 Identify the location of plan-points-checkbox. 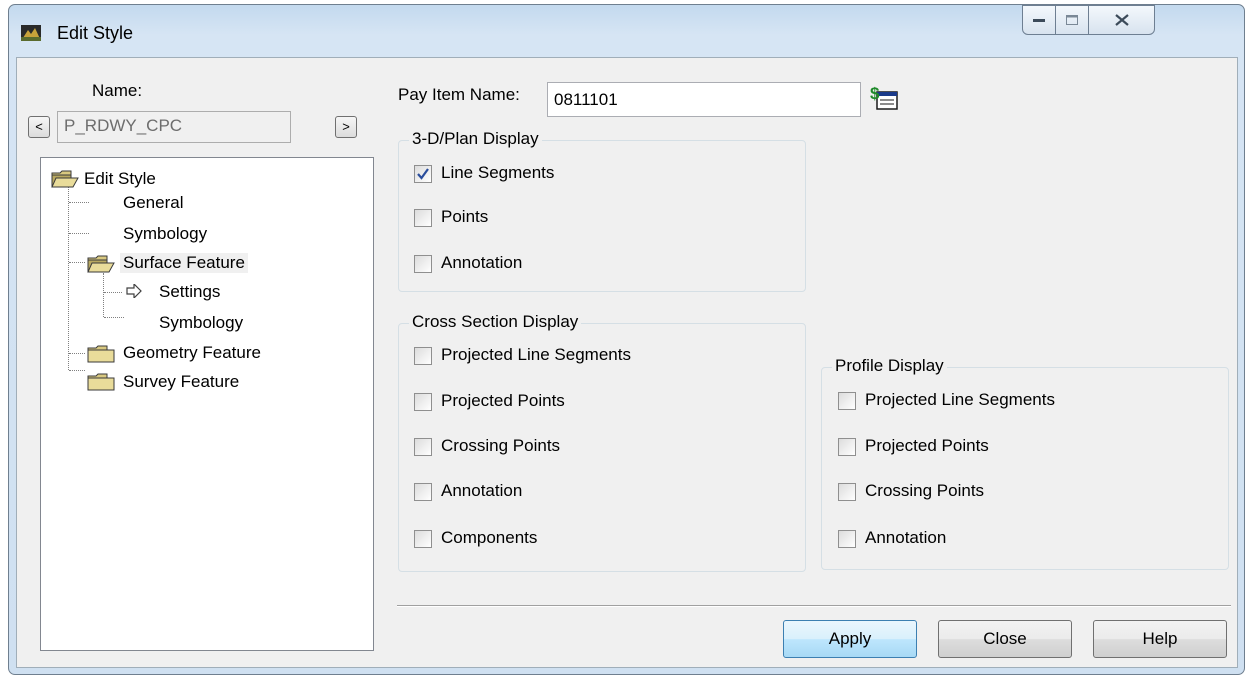
(423, 218).